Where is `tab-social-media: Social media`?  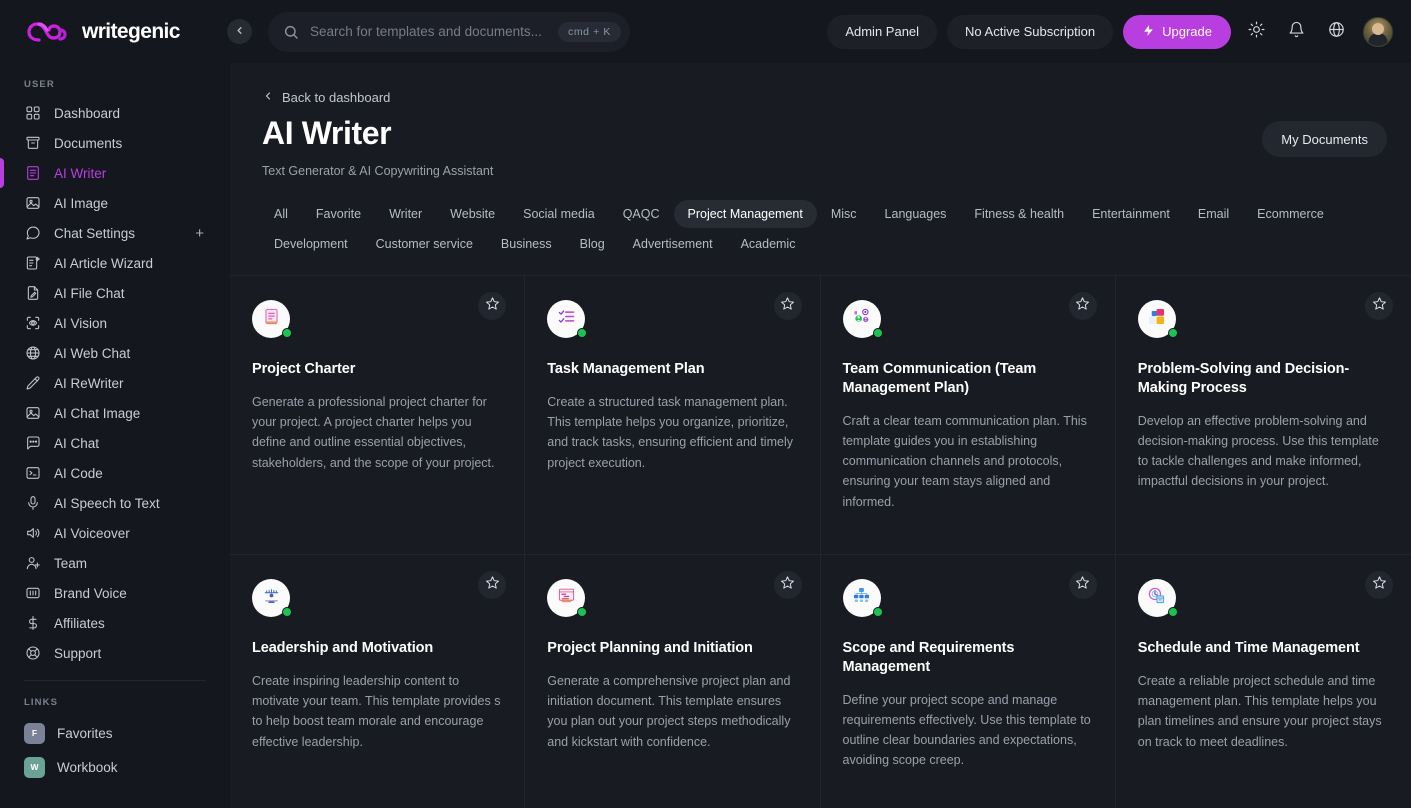
tab-social-media: Social media is located at coordinates (559, 214).